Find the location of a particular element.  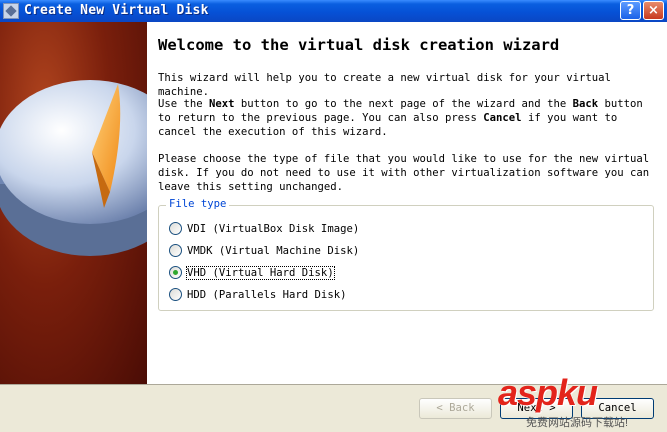

radio-label-vdi: VDI (VirtualBox Disk Image) is located at coordinates (273, 229).